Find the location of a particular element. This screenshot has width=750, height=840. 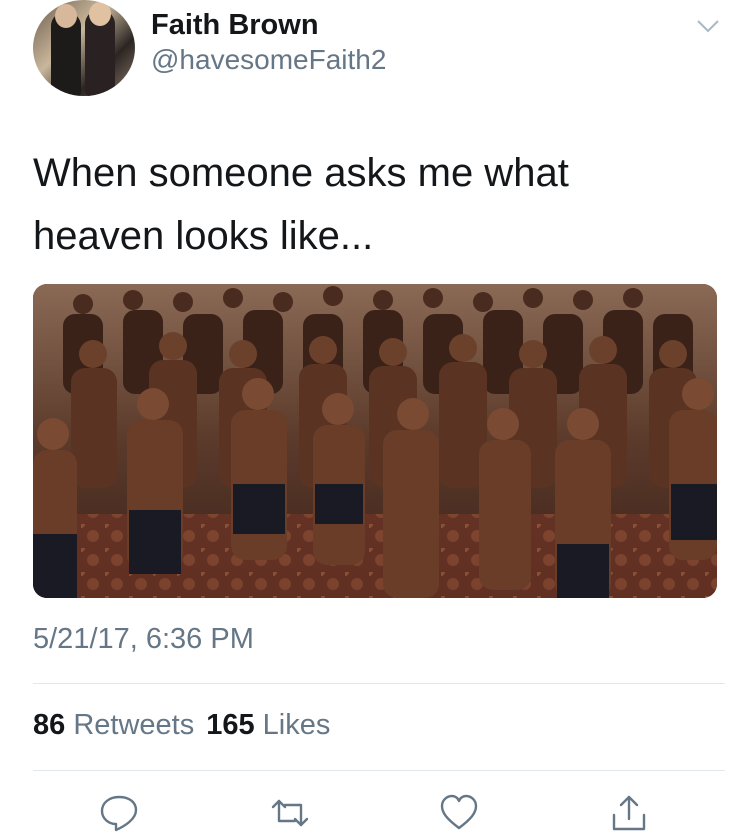

reply-icon is located at coordinates (119, 813).